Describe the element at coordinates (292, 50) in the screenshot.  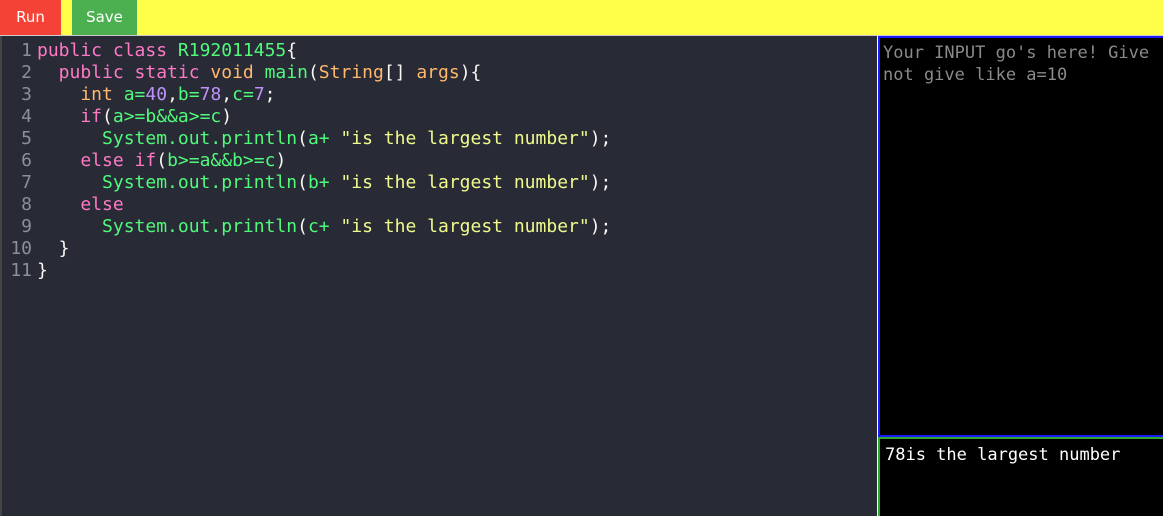
I see `code-token: {` at that location.